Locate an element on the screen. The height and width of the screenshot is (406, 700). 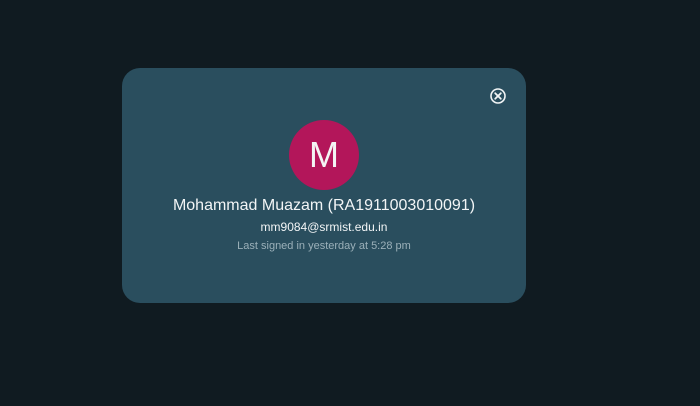
avatar: M is located at coordinates (324, 155).